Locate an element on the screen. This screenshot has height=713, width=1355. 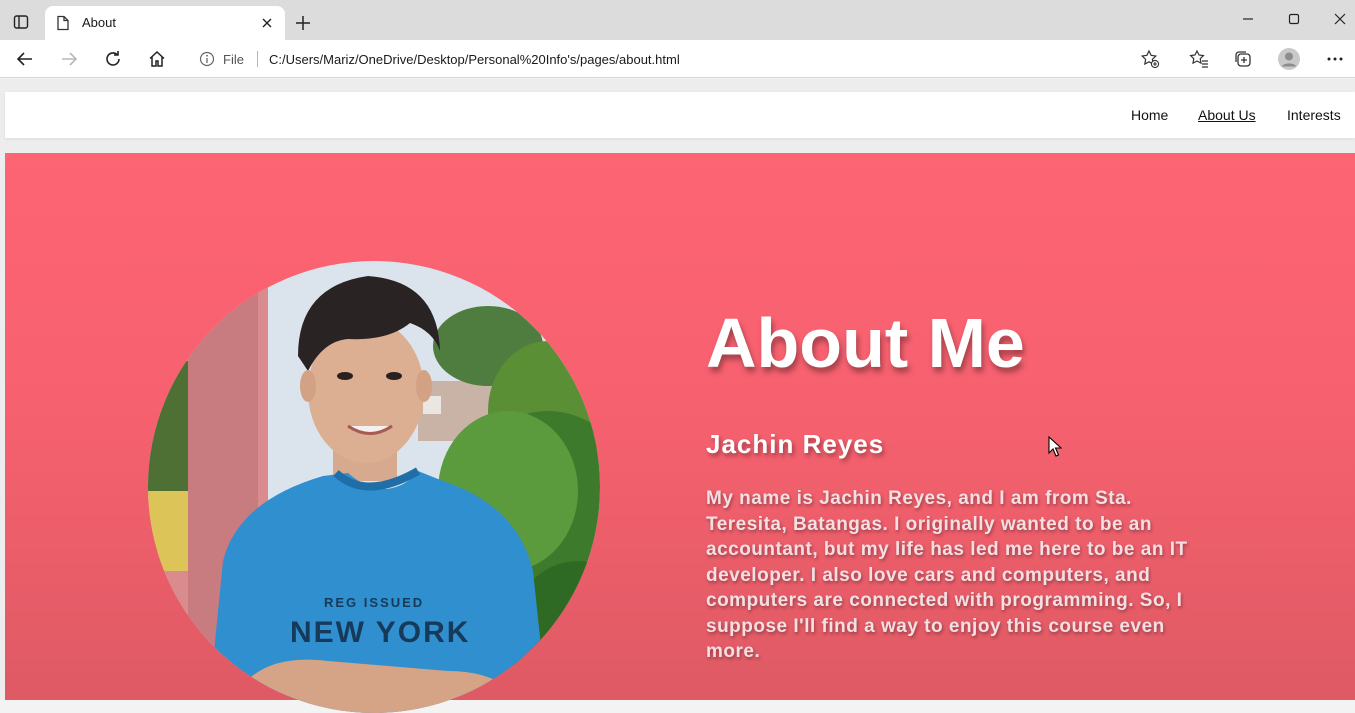
info-icon is located at coordinates (207, 61).